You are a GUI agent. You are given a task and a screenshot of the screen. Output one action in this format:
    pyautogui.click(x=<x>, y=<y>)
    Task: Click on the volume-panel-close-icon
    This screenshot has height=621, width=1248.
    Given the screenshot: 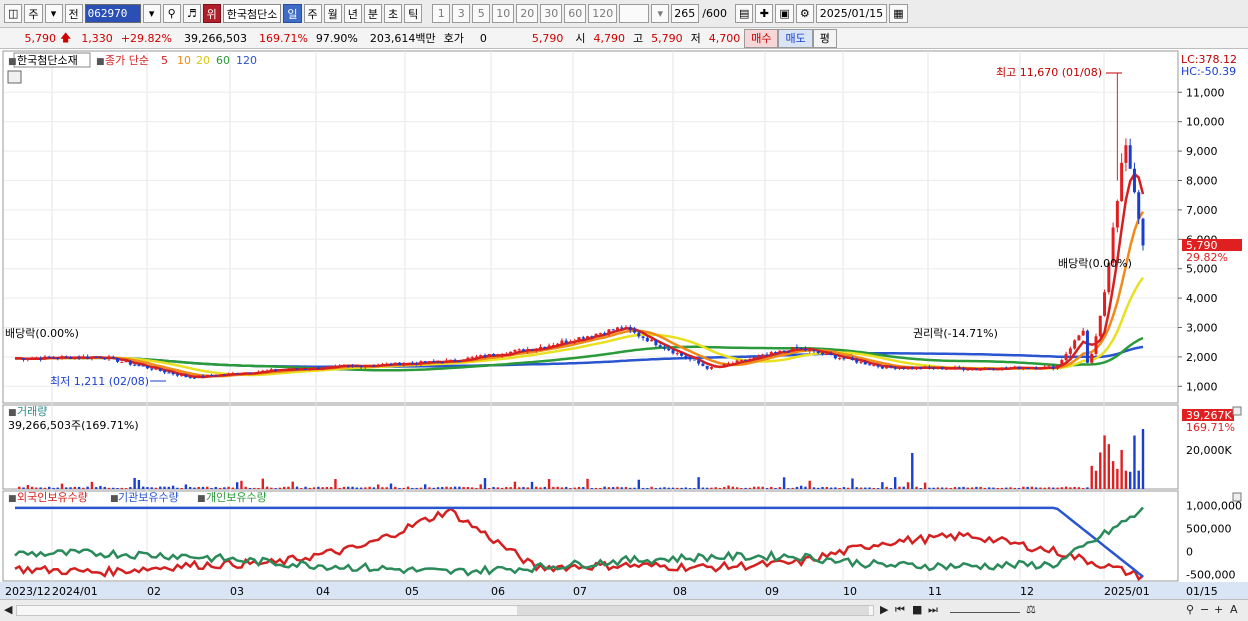 What is the action you would take?
    pyautogui.click(x=1237, y=411)
    